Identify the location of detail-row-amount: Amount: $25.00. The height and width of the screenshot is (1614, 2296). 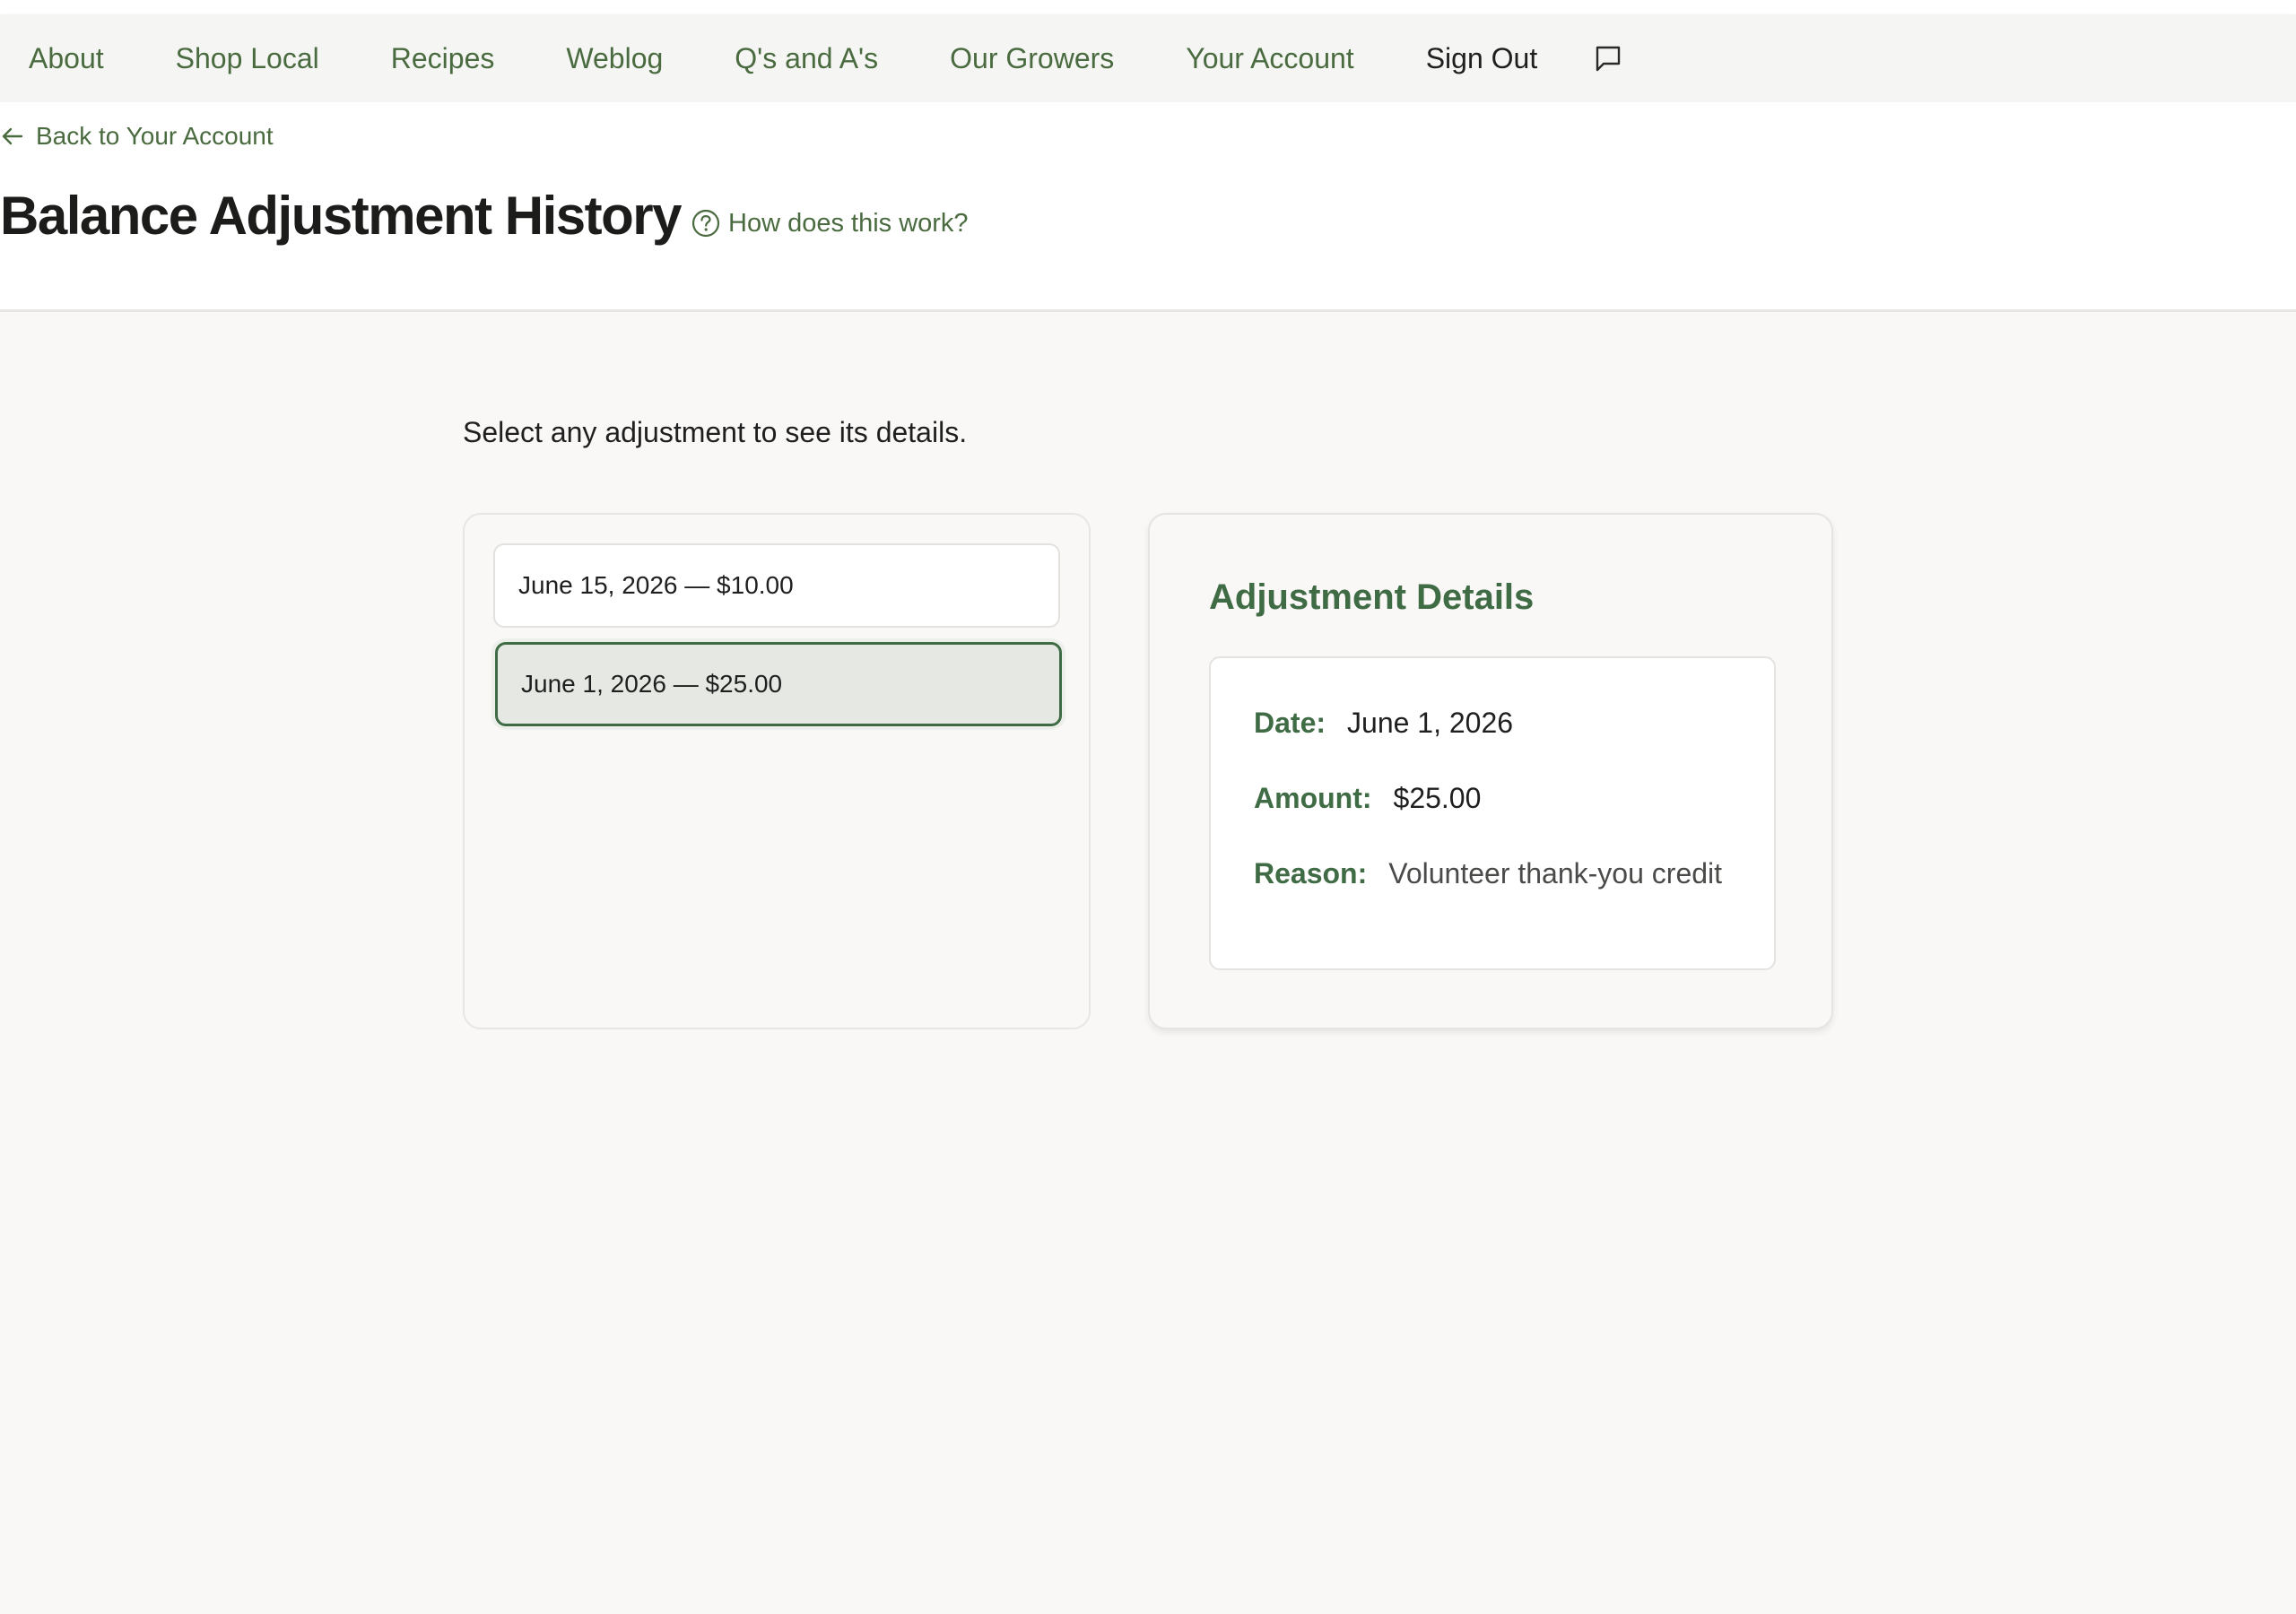
(1367, 798).